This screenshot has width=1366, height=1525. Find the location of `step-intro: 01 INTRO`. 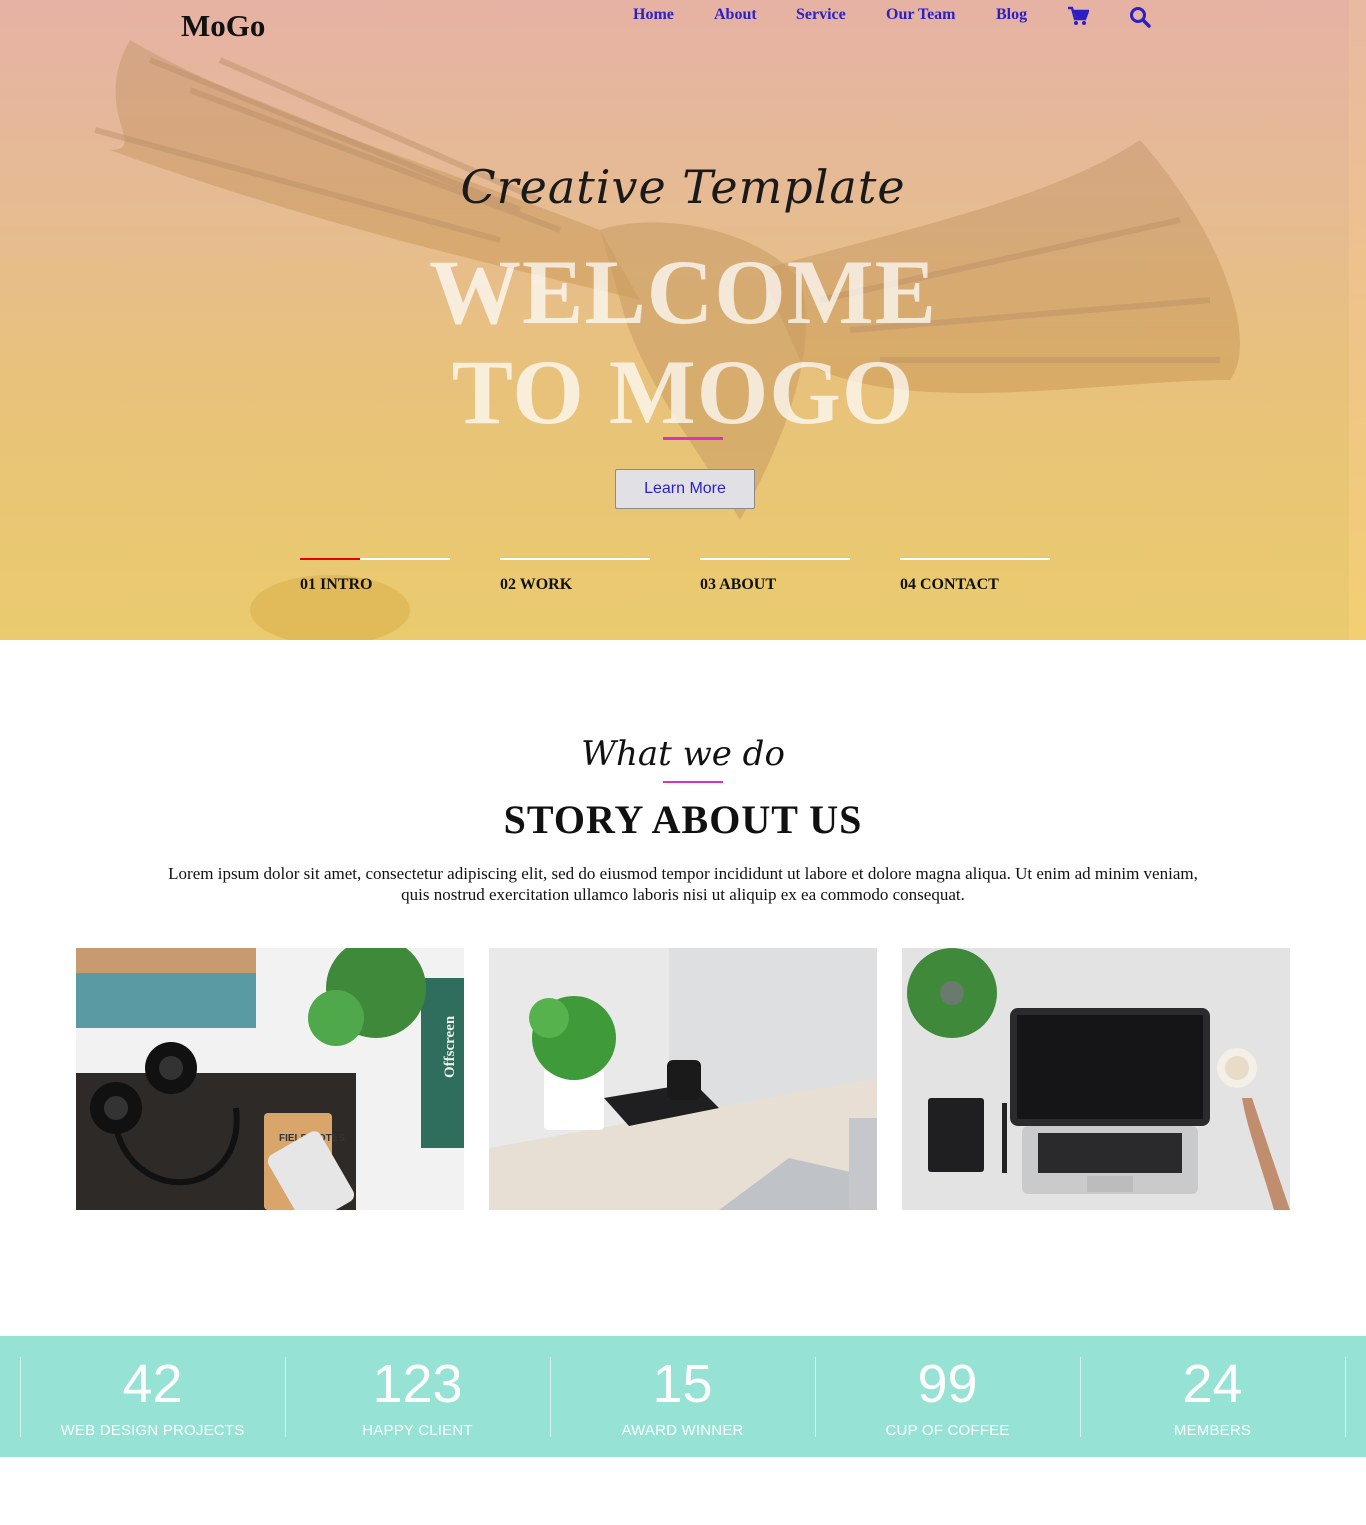

step-intro: 01 INTRO is located at coordinates (375, 576).